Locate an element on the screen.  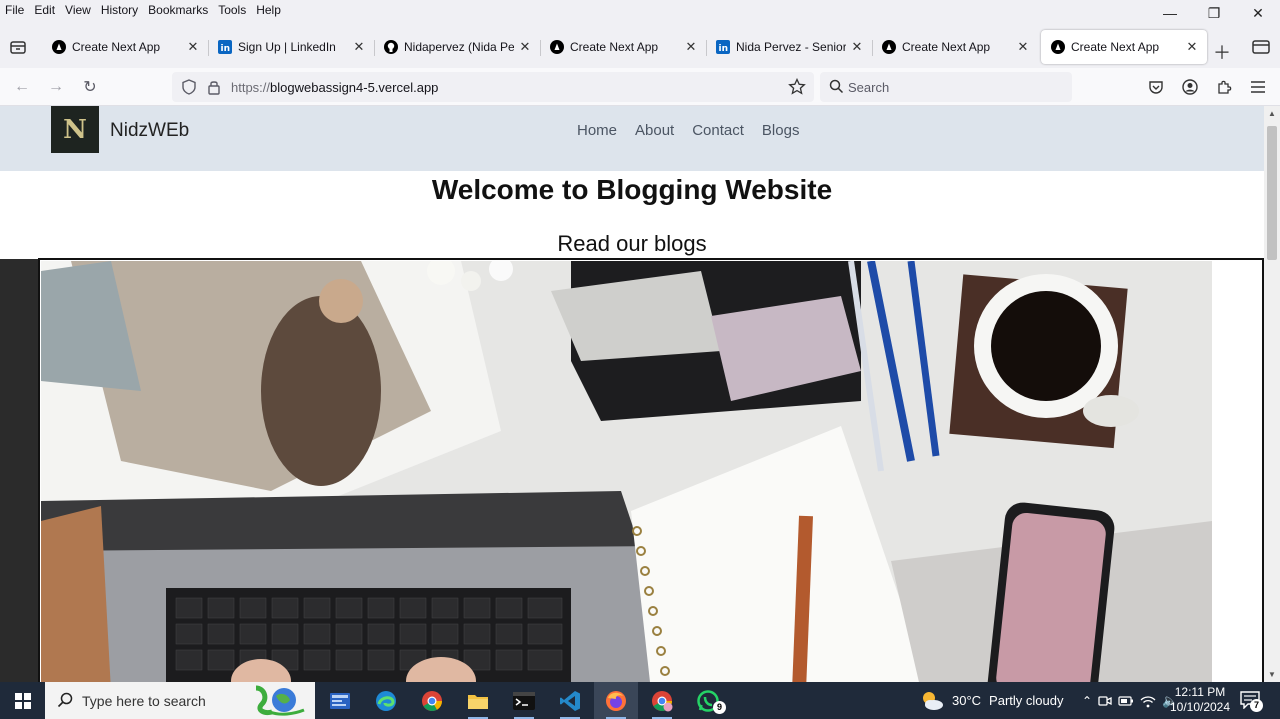
menu-help-label: Help is located at coordinates (268, 10).